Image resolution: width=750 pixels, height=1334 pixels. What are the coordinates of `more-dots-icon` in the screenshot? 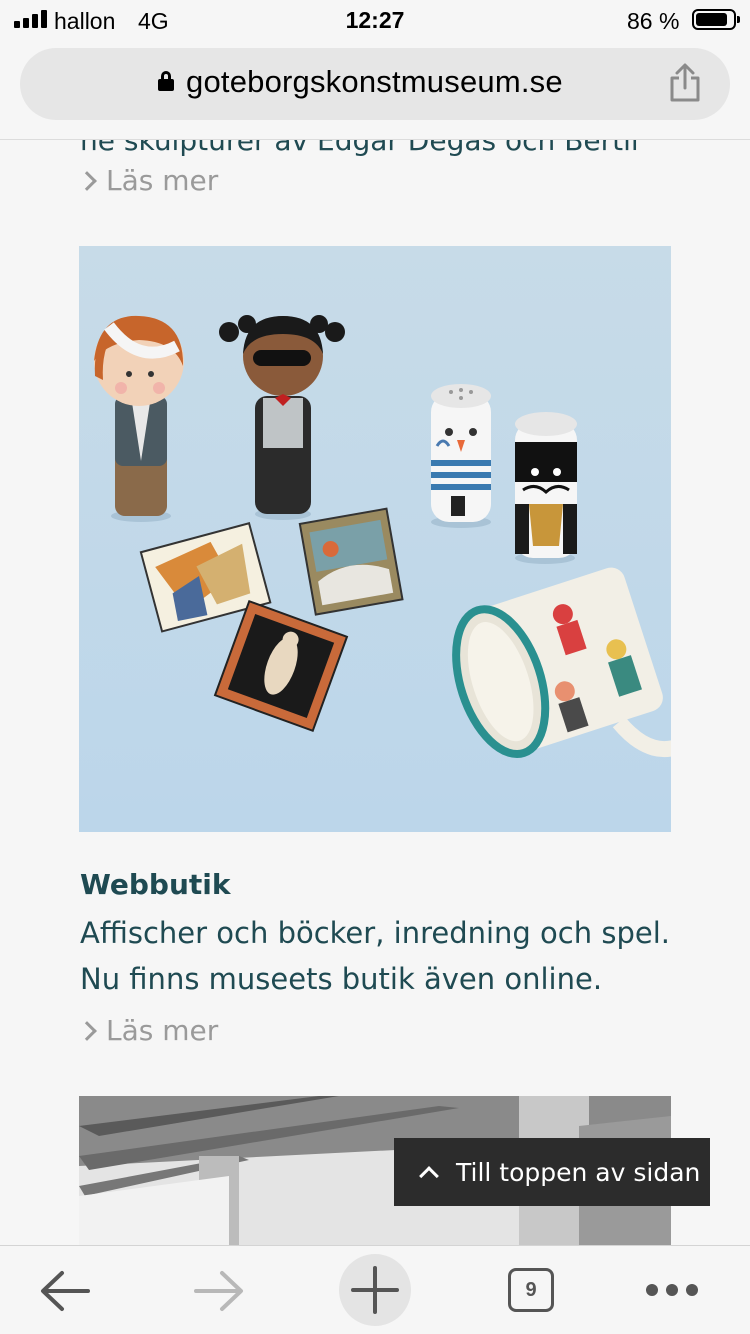 It's located at (672, 1290).